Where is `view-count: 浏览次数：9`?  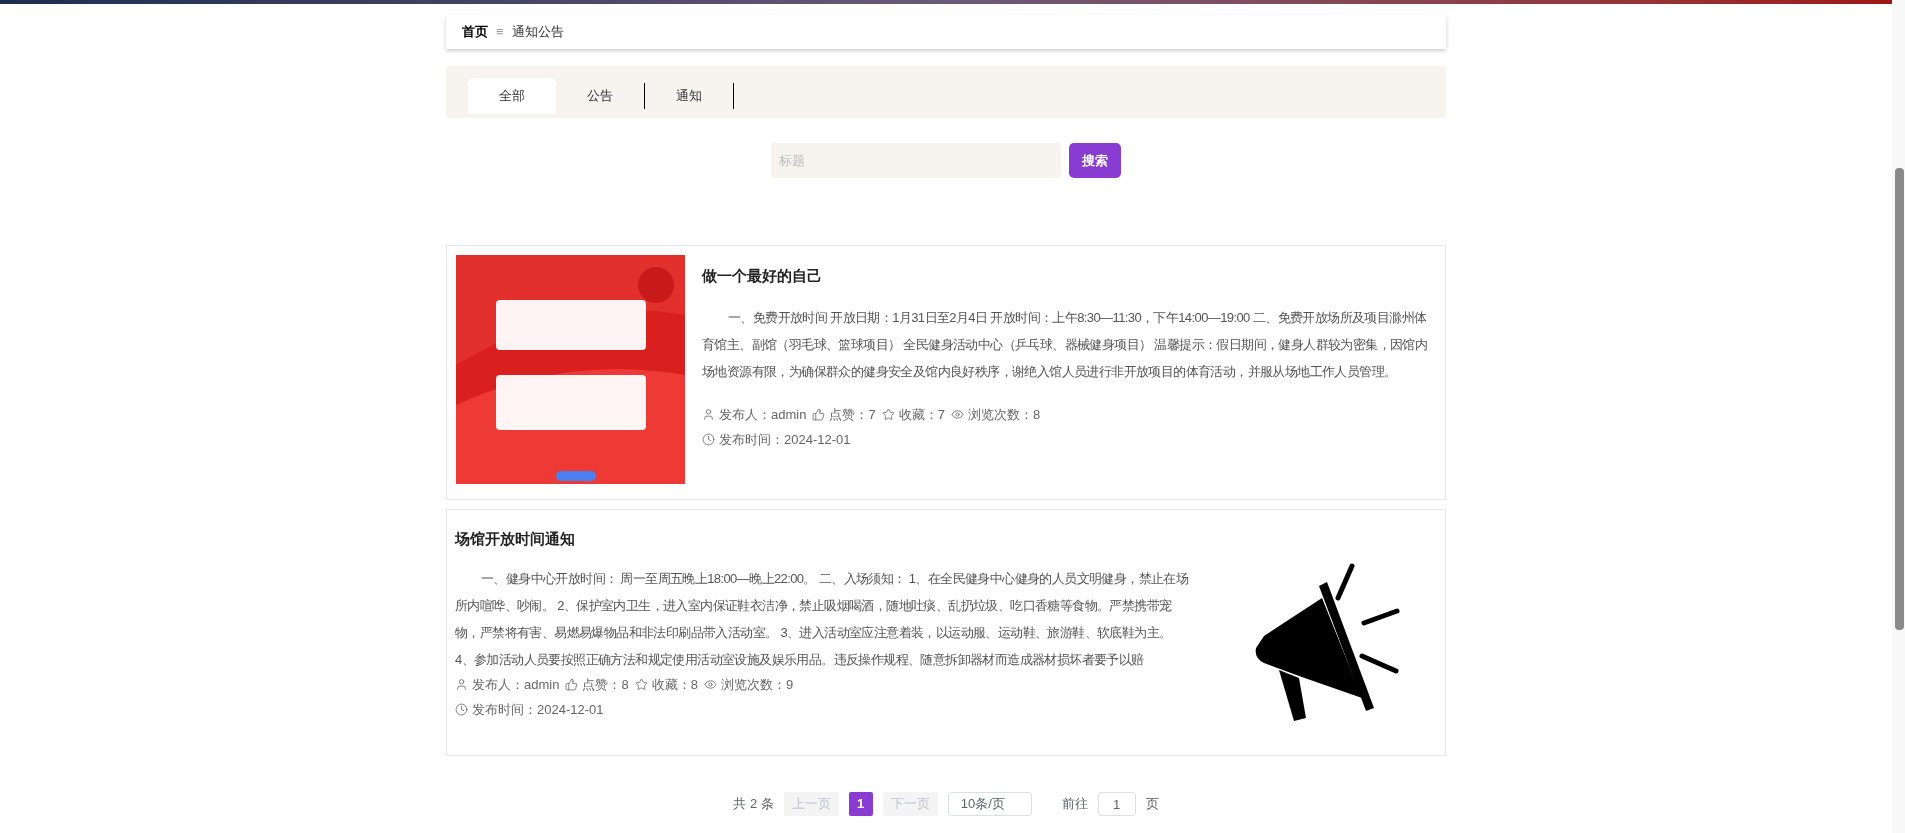 view-count: 浏览次数：9 is located at coordinates (757, 684).